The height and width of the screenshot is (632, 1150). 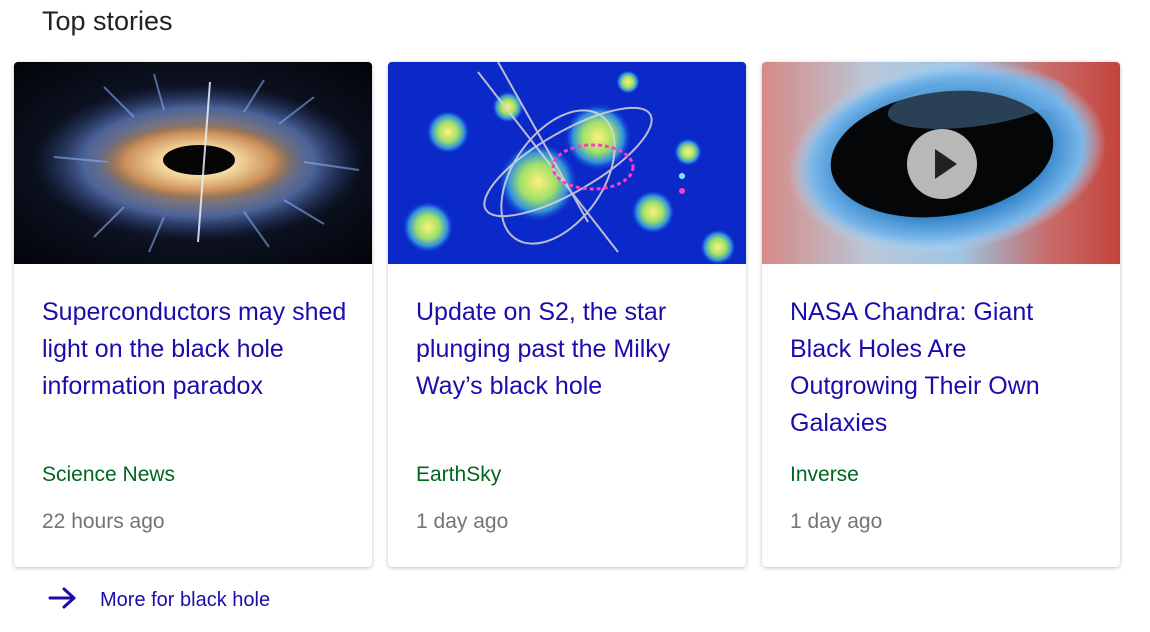 What do you see at coordinates (109, 474) in the screenshot?
I see `story-source: Science News` at bounding box center [109, 474].